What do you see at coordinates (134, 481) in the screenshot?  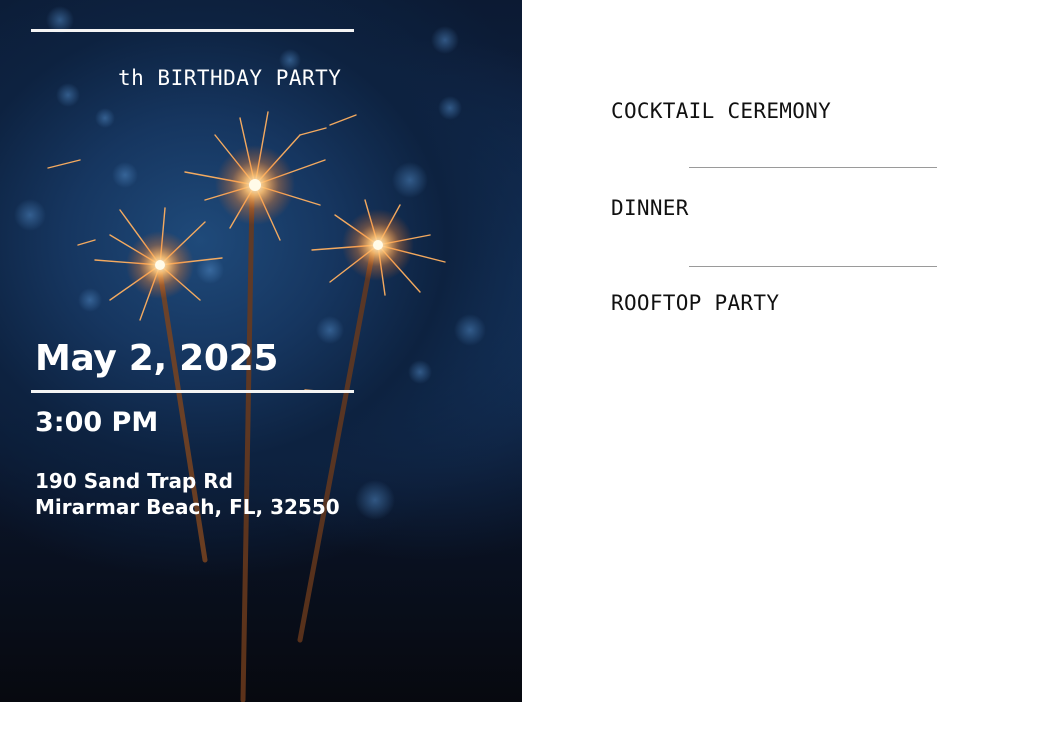 I see `address-line-1: 190 Sand Trap Rd` at bounding box center [134, 481].